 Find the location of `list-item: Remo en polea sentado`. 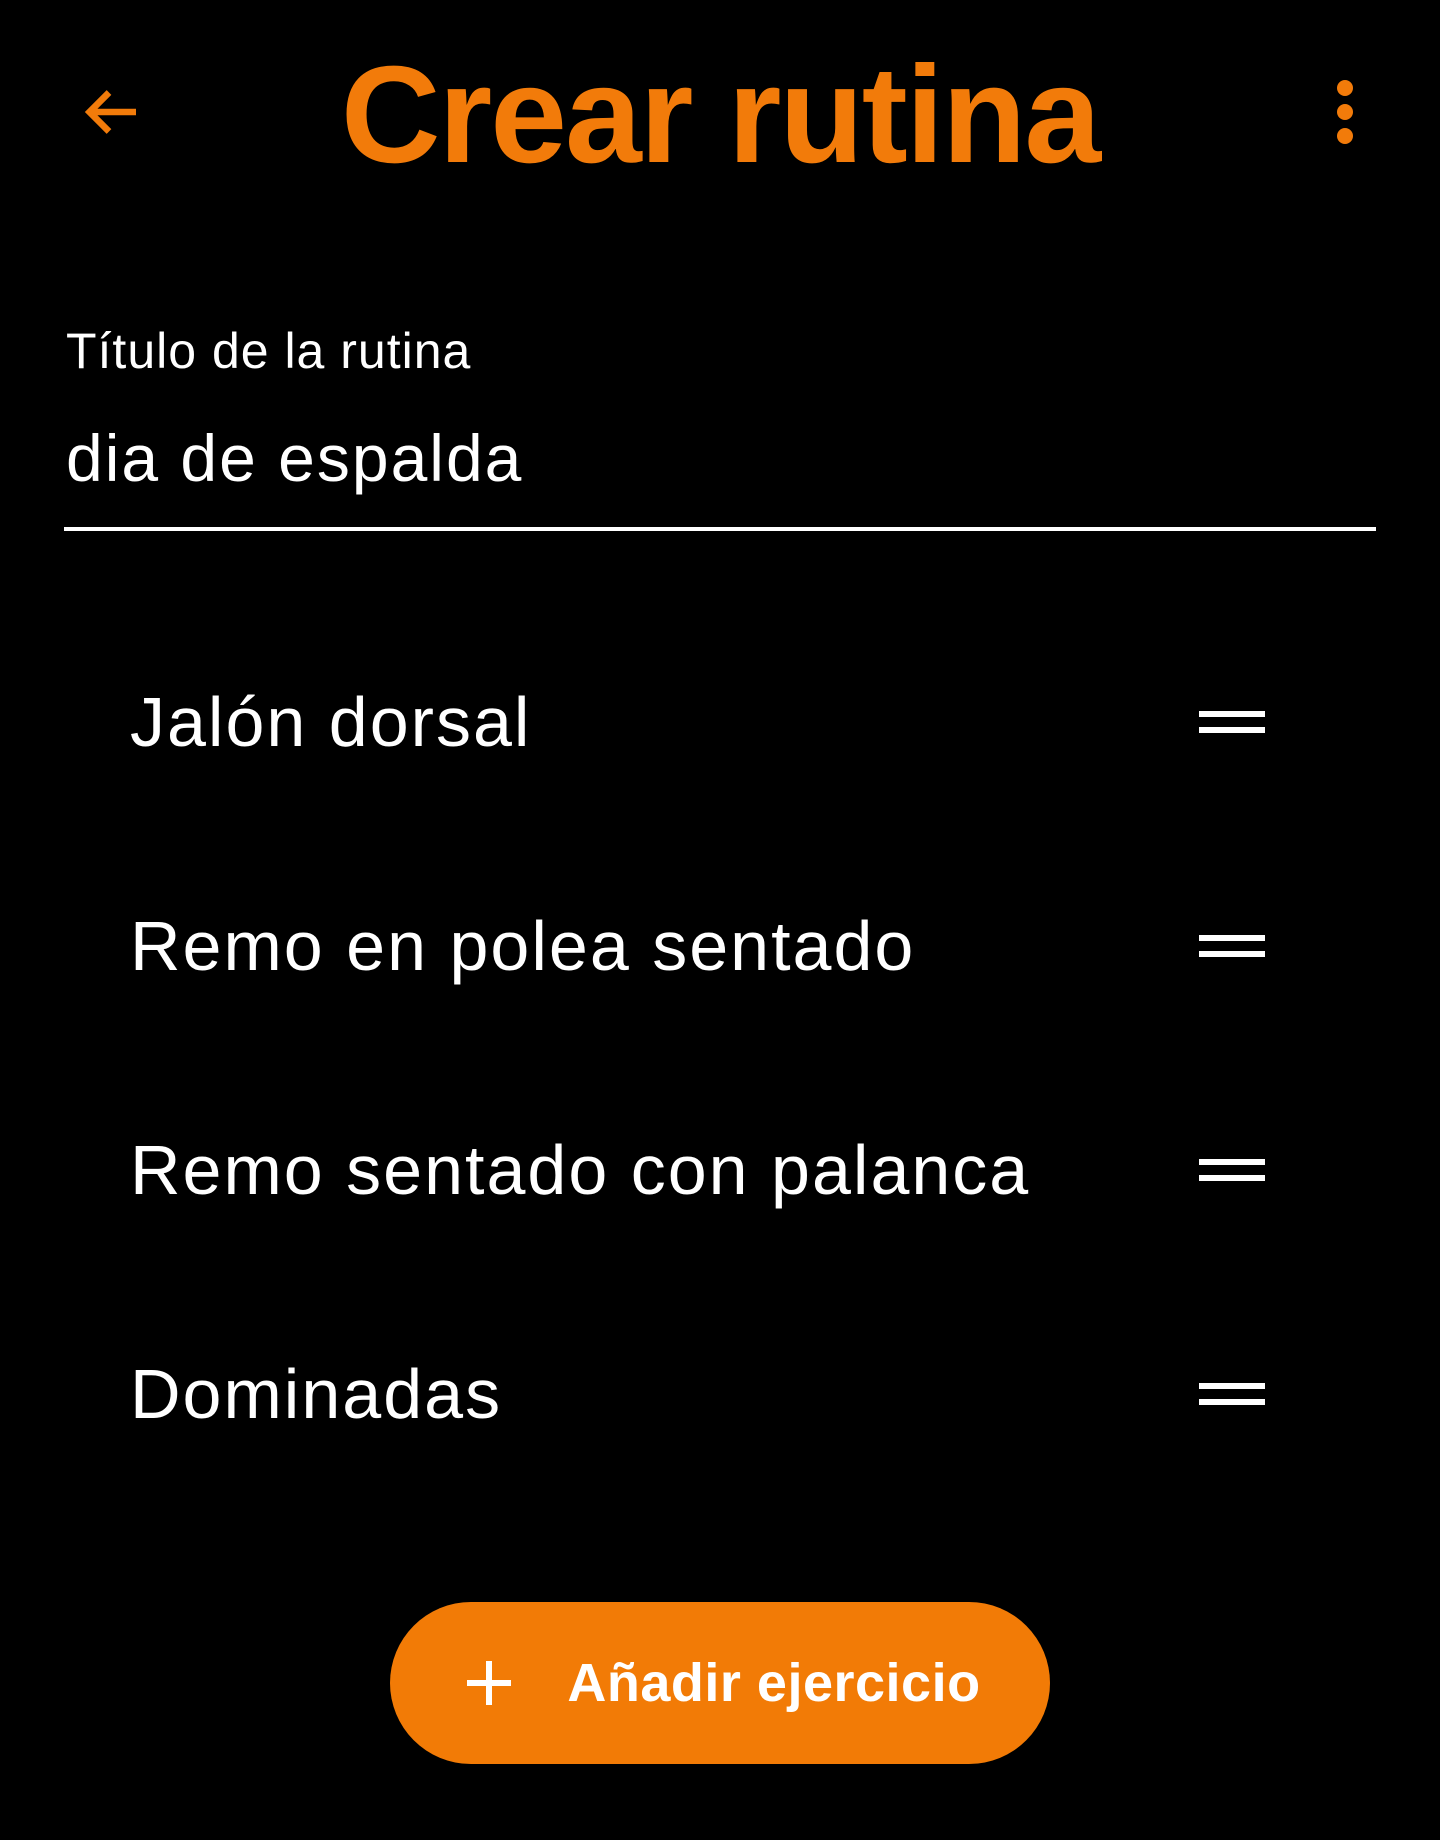

list-item: Remo en polea sentado is located at coordinates (720, 946).